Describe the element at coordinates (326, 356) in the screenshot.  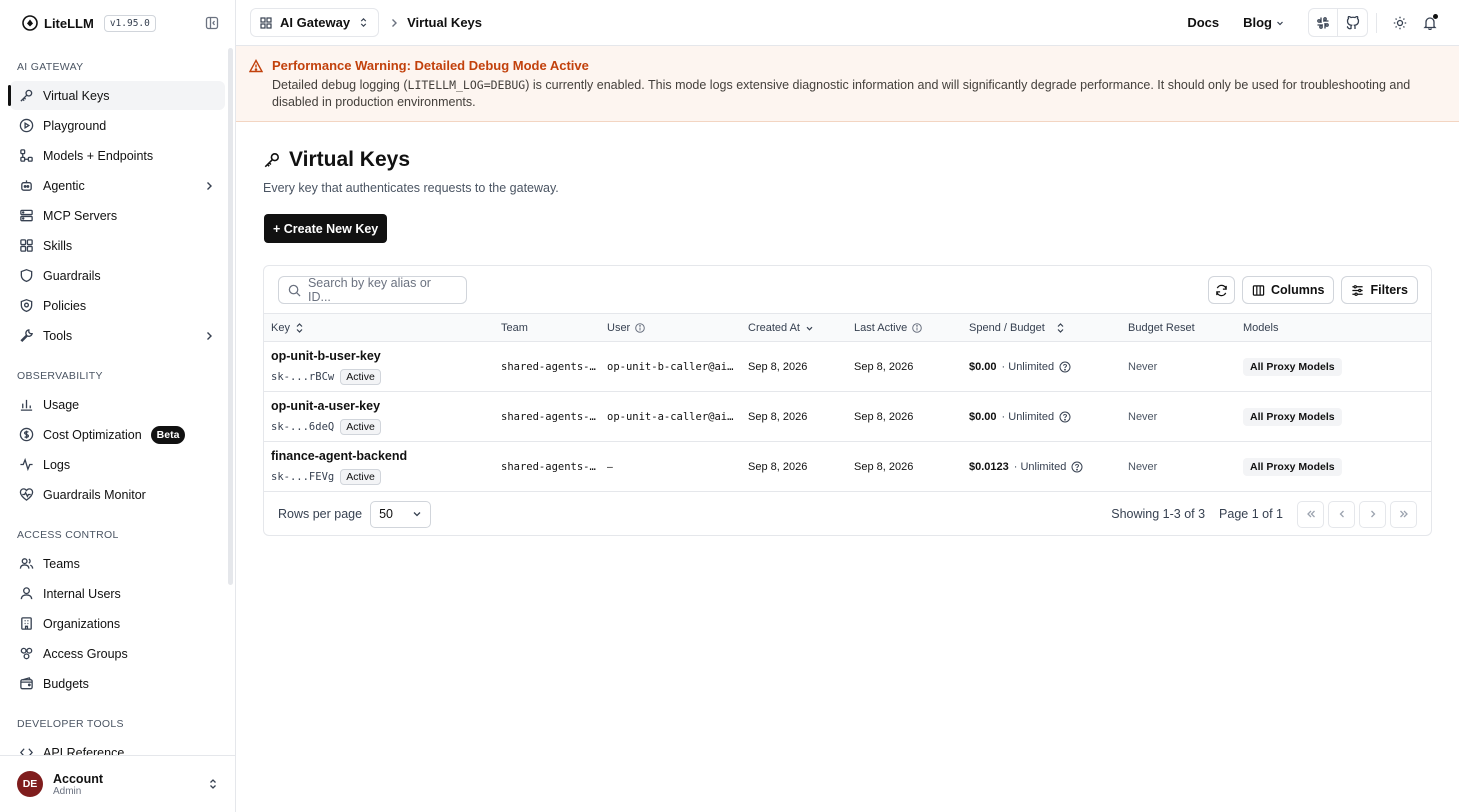
I see `key-alias: op-unit-b-user-key` at that location.